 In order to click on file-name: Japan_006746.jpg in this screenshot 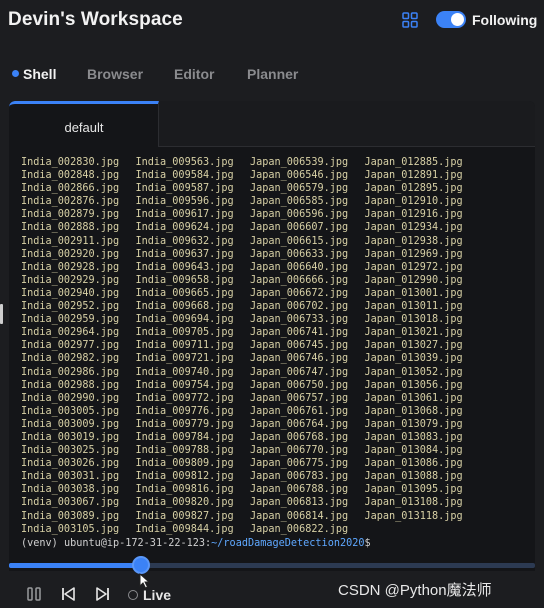, I will do `click(299, 359)`.